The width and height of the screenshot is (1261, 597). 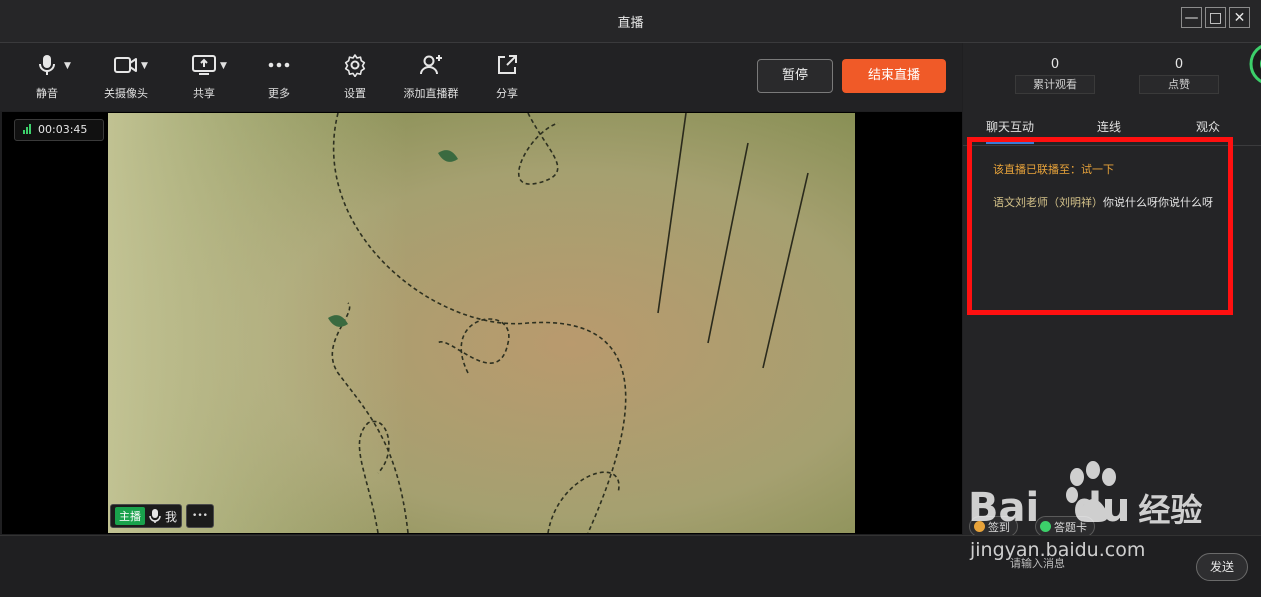 What do you see at coordinates (125, 65) in the screenshot?
I see `camera-icon` at bounding box center [125, 65].